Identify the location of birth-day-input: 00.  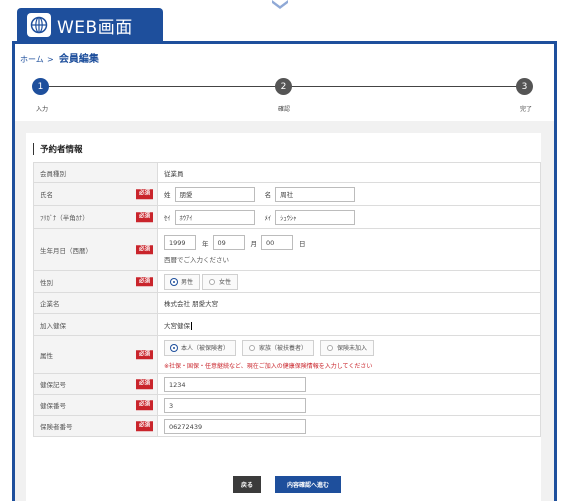
(277, 242).